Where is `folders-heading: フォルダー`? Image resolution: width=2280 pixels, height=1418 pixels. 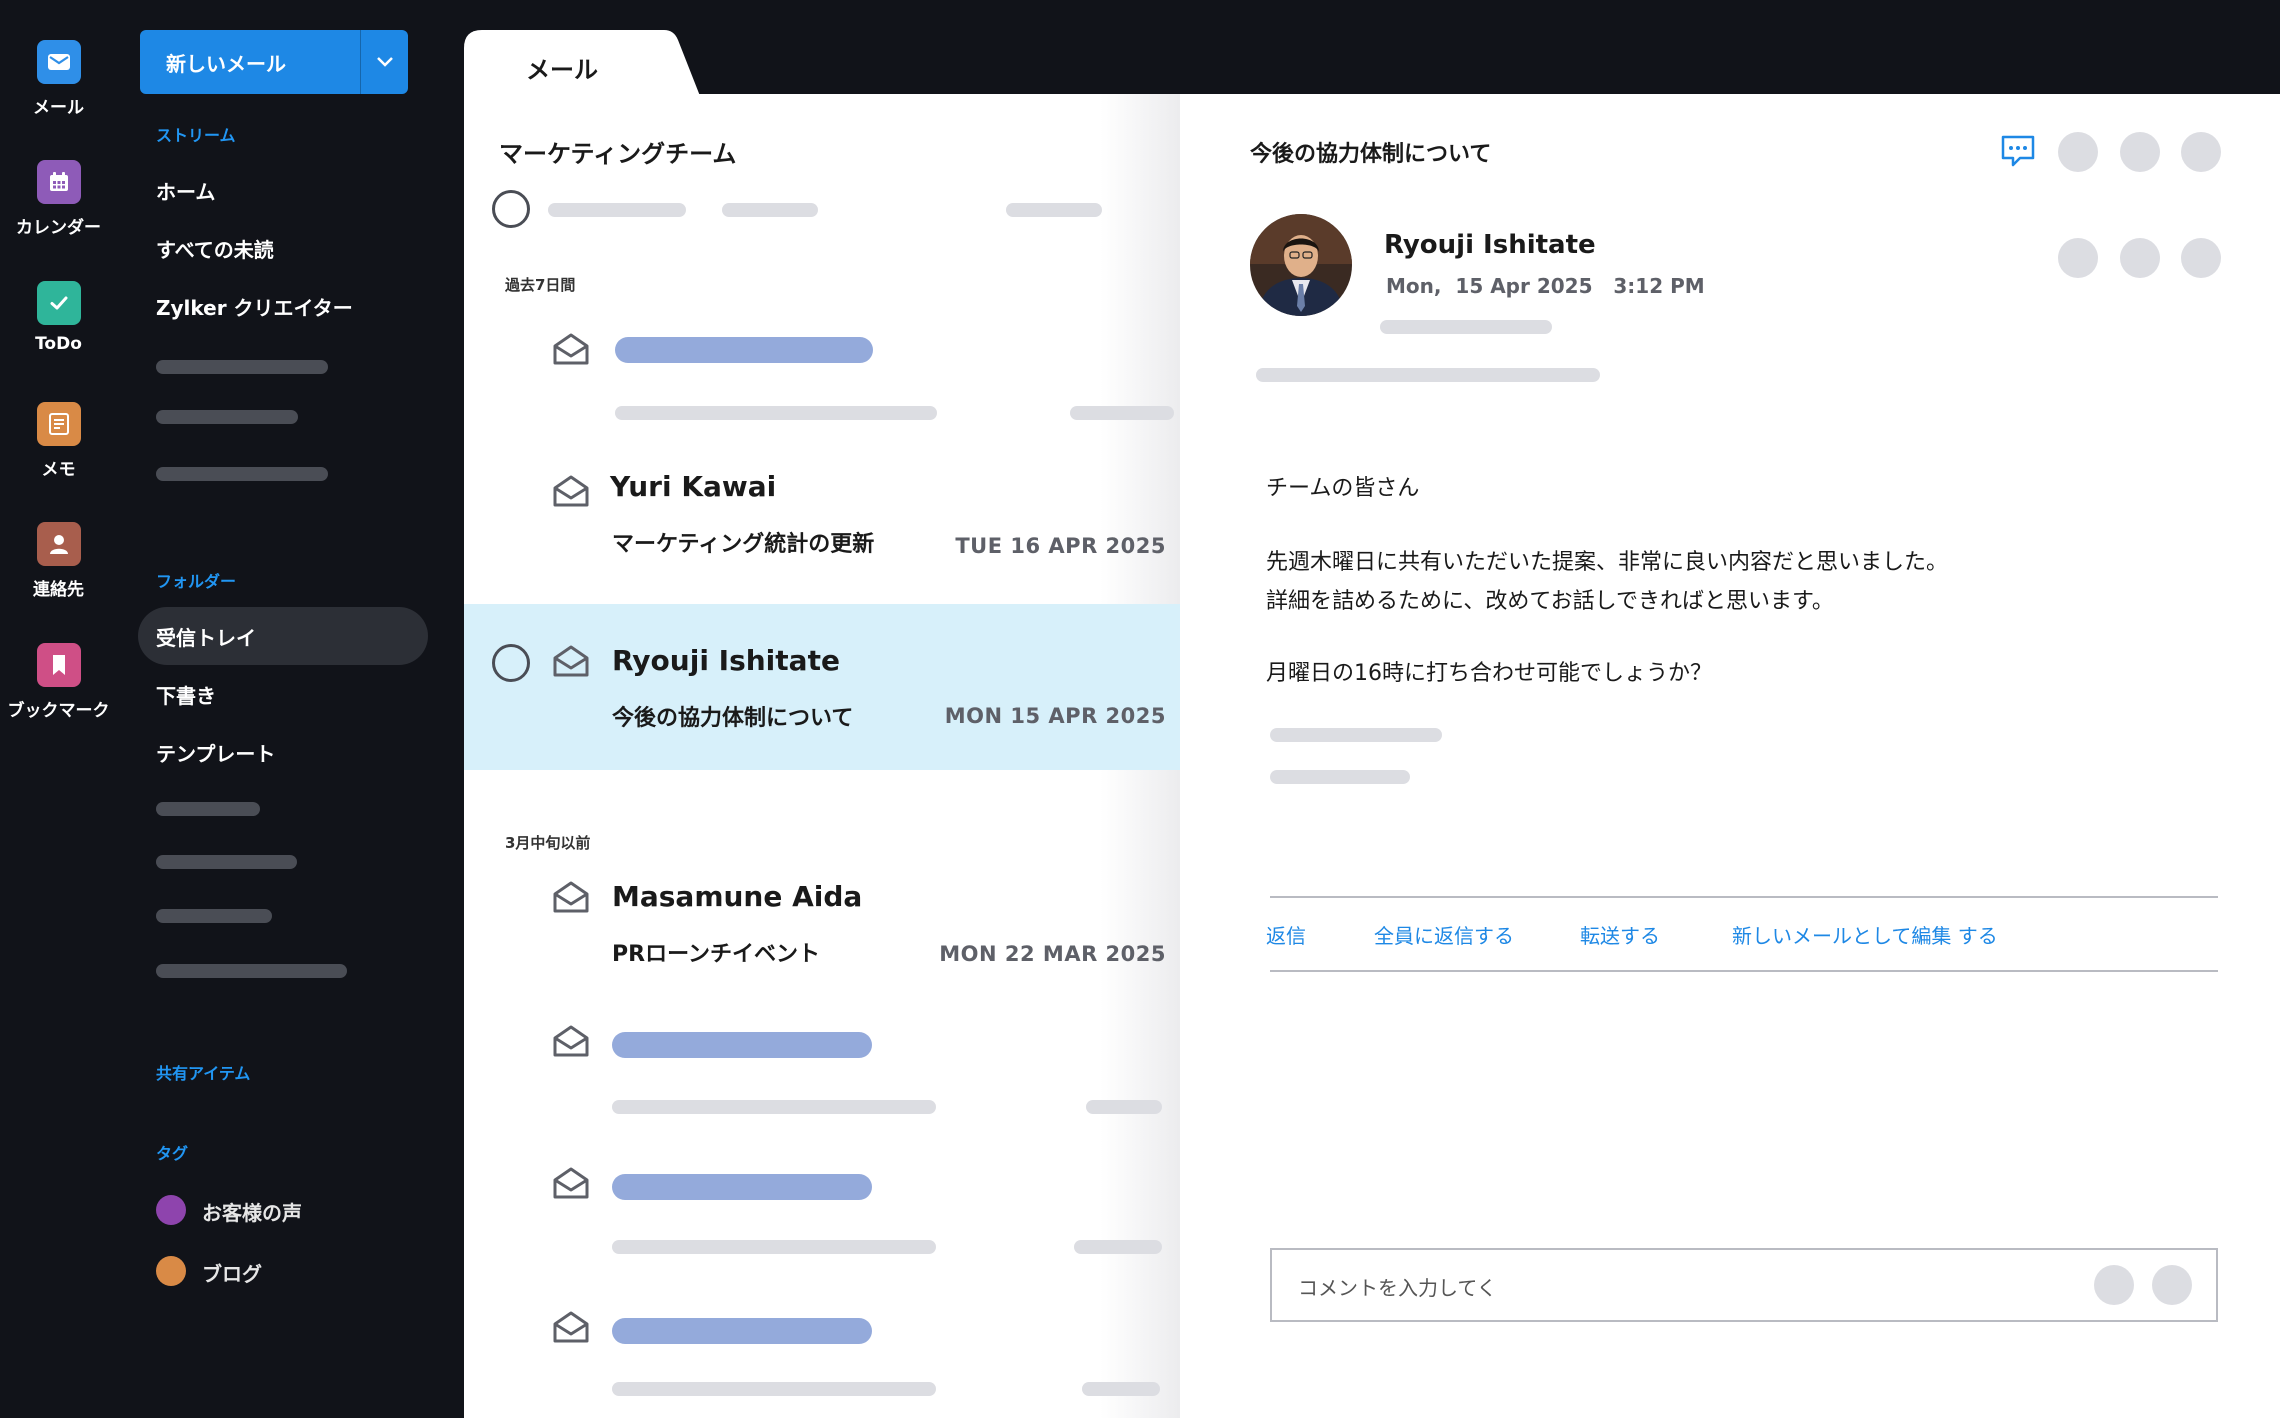 folders-heading: フォルダー is located at coordinates (196, 581).